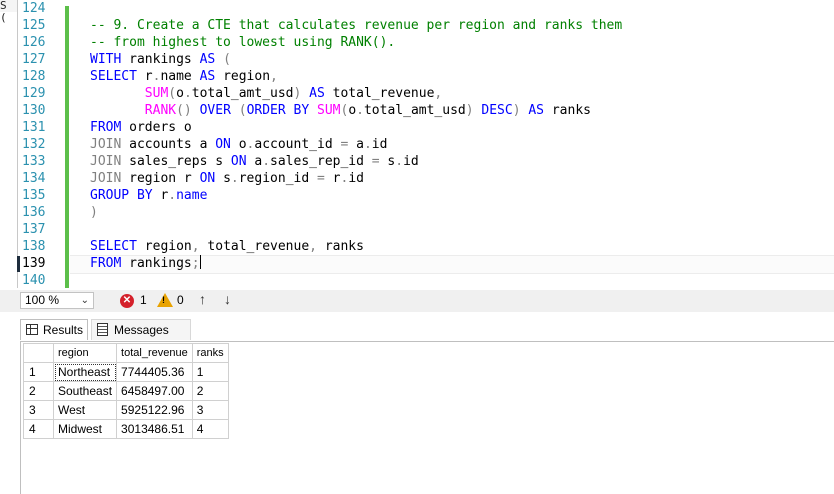 The image size is (834, 494). What do you see at coordinates (121, 195) in the screenshot?
I see `code-token: GROUP BY` at bounding box center [121, 195].